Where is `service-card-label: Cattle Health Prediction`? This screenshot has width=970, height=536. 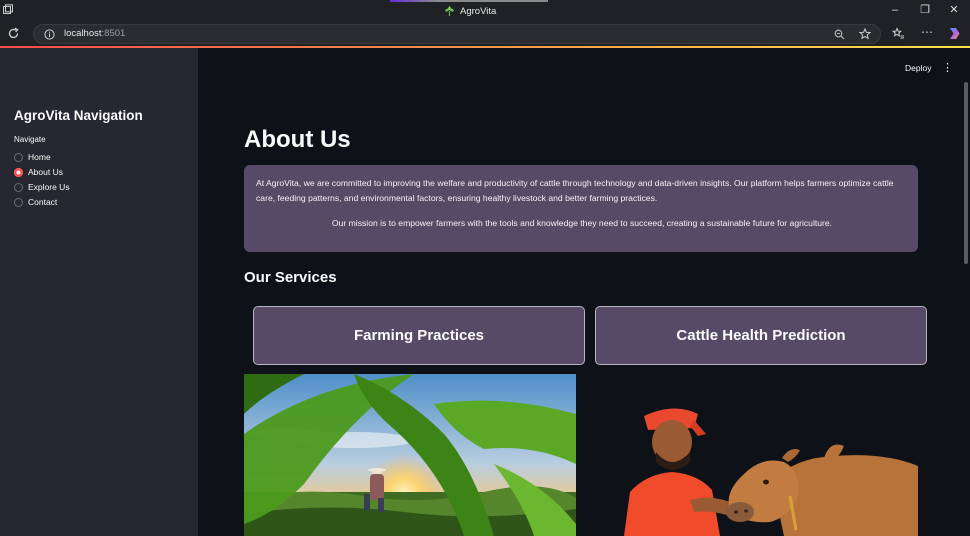
service-card-label: Cattle Health Prediction is located at coordinates (761, 335).